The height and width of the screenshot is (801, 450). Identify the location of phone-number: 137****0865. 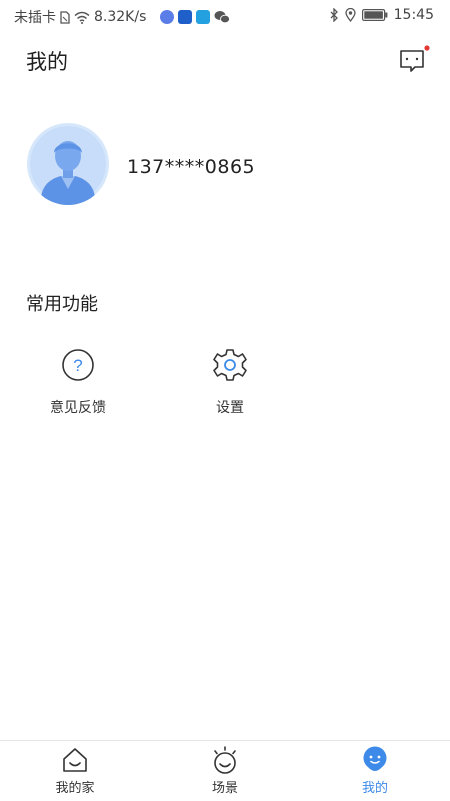
(191, 167).